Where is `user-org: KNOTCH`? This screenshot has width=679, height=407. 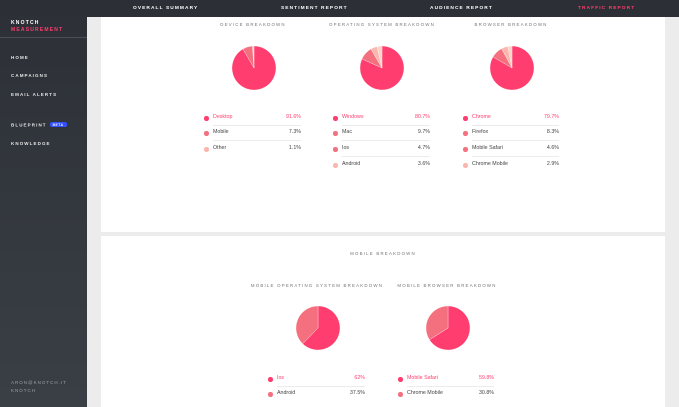 user-org: KNOTCH is located at coordinates (23, 390).